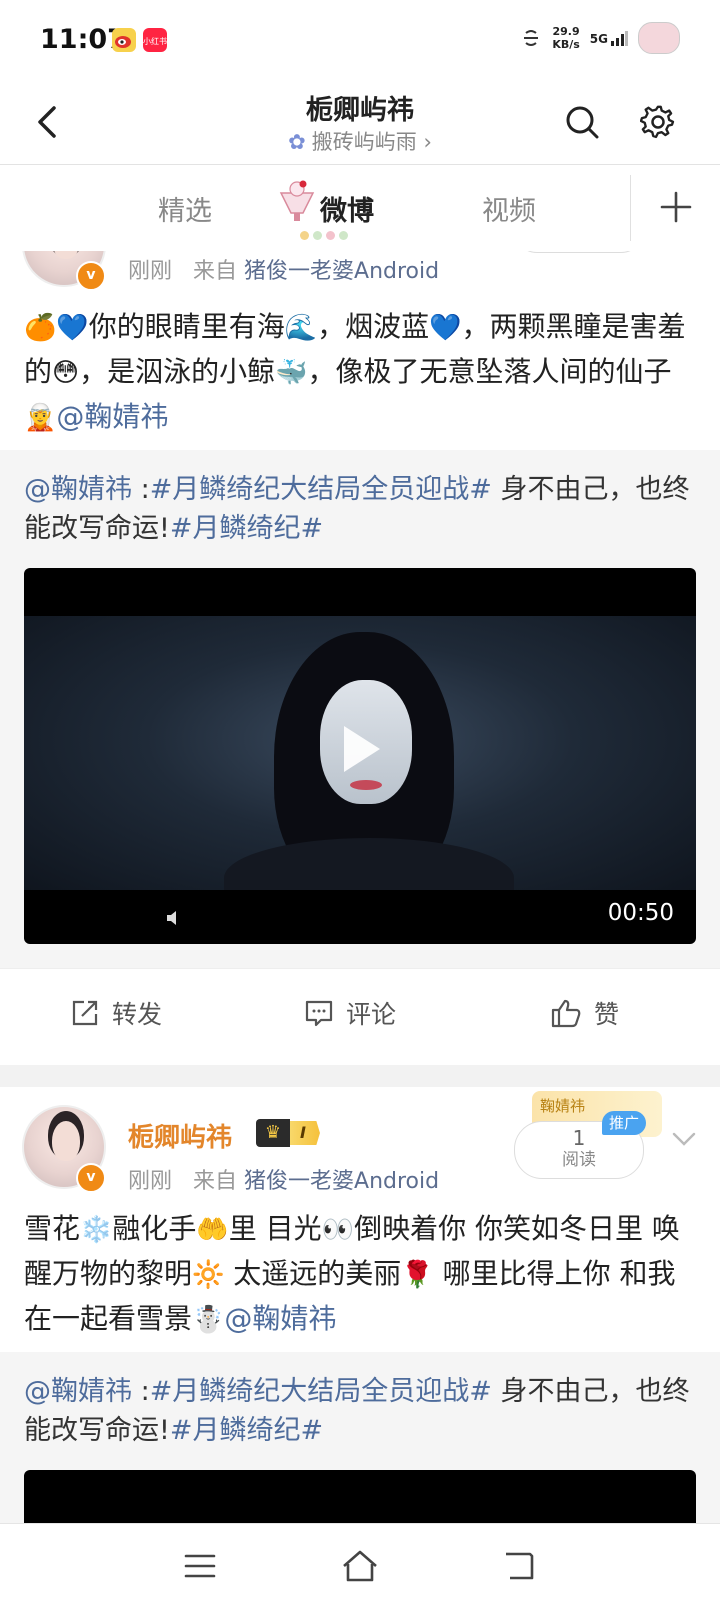 The width and height of the screenshot is (720, 1609). I want to click on battery-avatar-icon, so click(659, 38).